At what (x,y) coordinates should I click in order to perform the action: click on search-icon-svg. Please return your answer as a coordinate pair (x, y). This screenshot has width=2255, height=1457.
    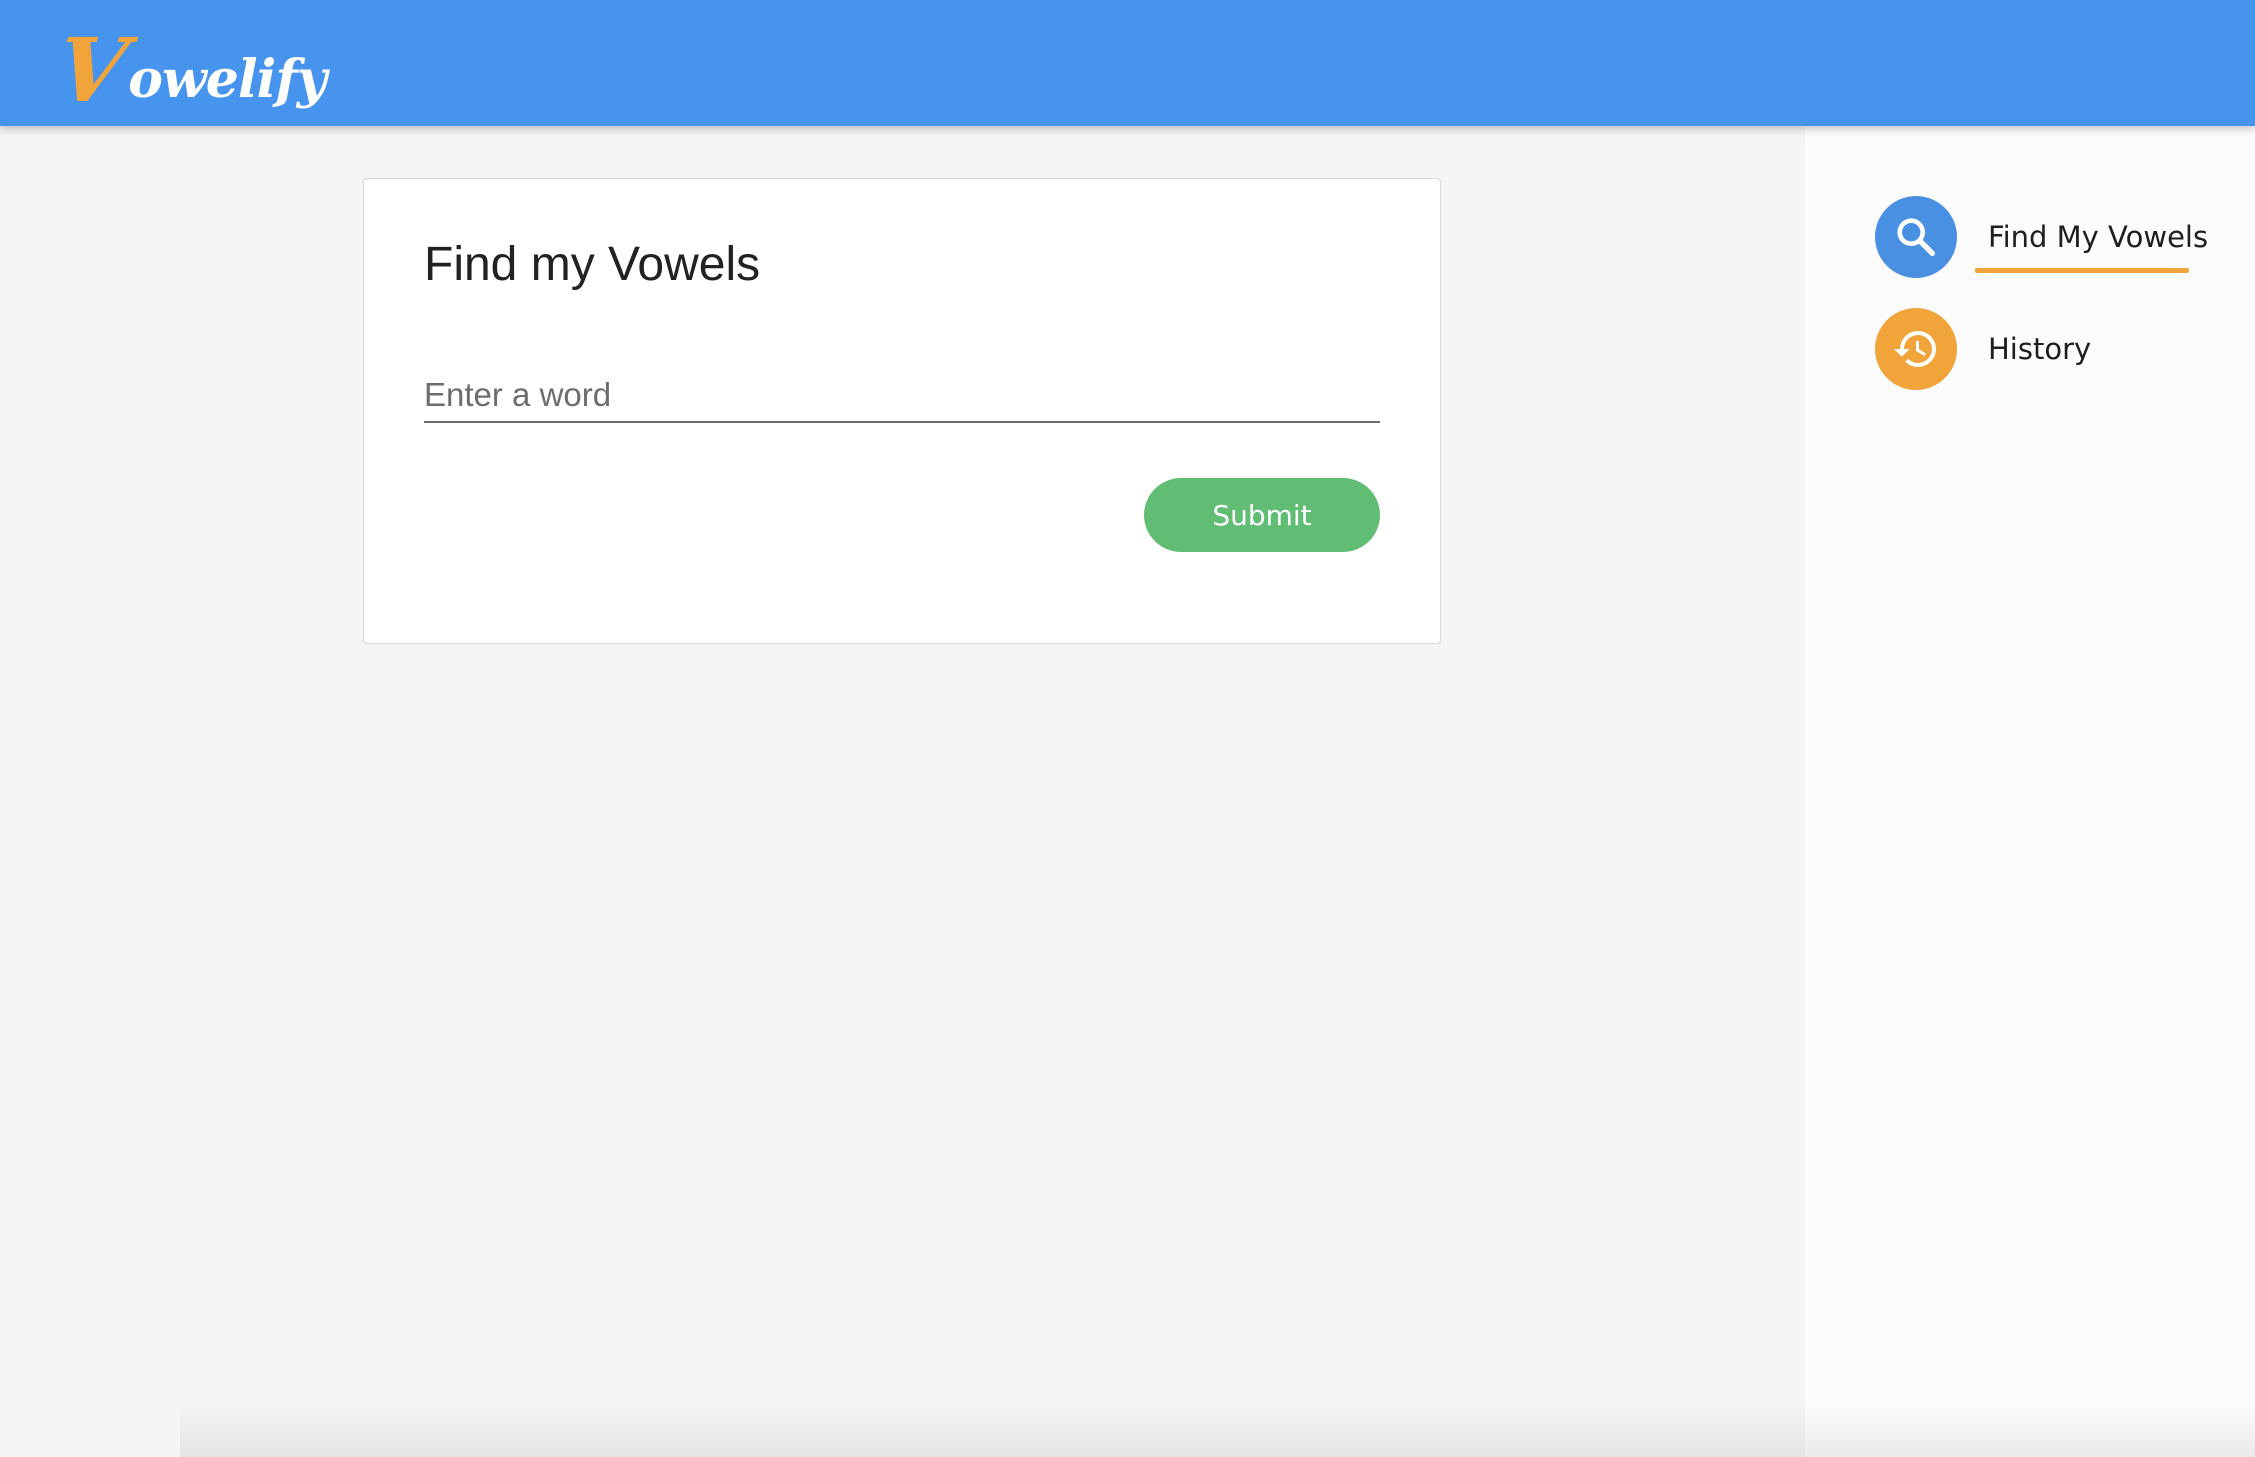
    Looking at the image, I should click on (1916, 237).